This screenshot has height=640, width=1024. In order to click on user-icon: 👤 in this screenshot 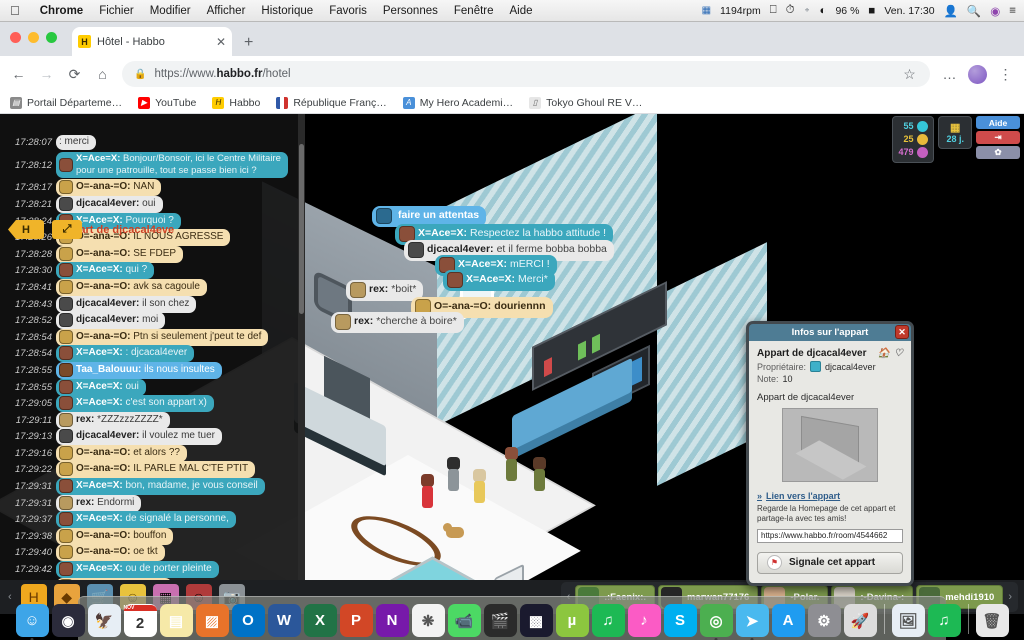, I will do `click(951, 11)`.